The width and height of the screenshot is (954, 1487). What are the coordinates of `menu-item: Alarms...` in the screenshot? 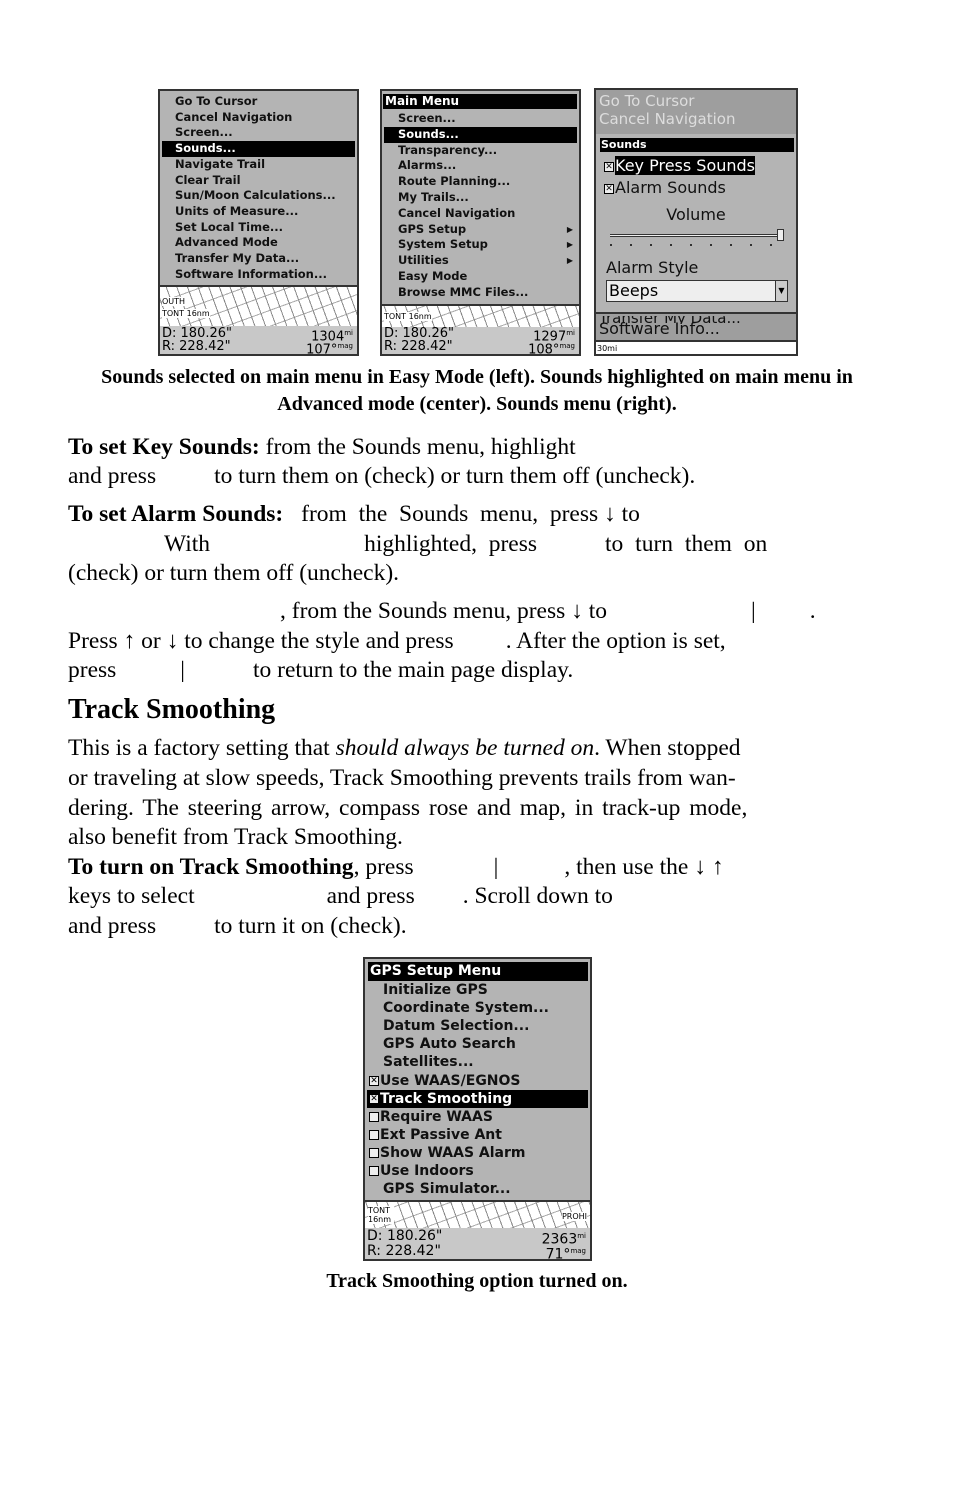 It's located at (480, 166).